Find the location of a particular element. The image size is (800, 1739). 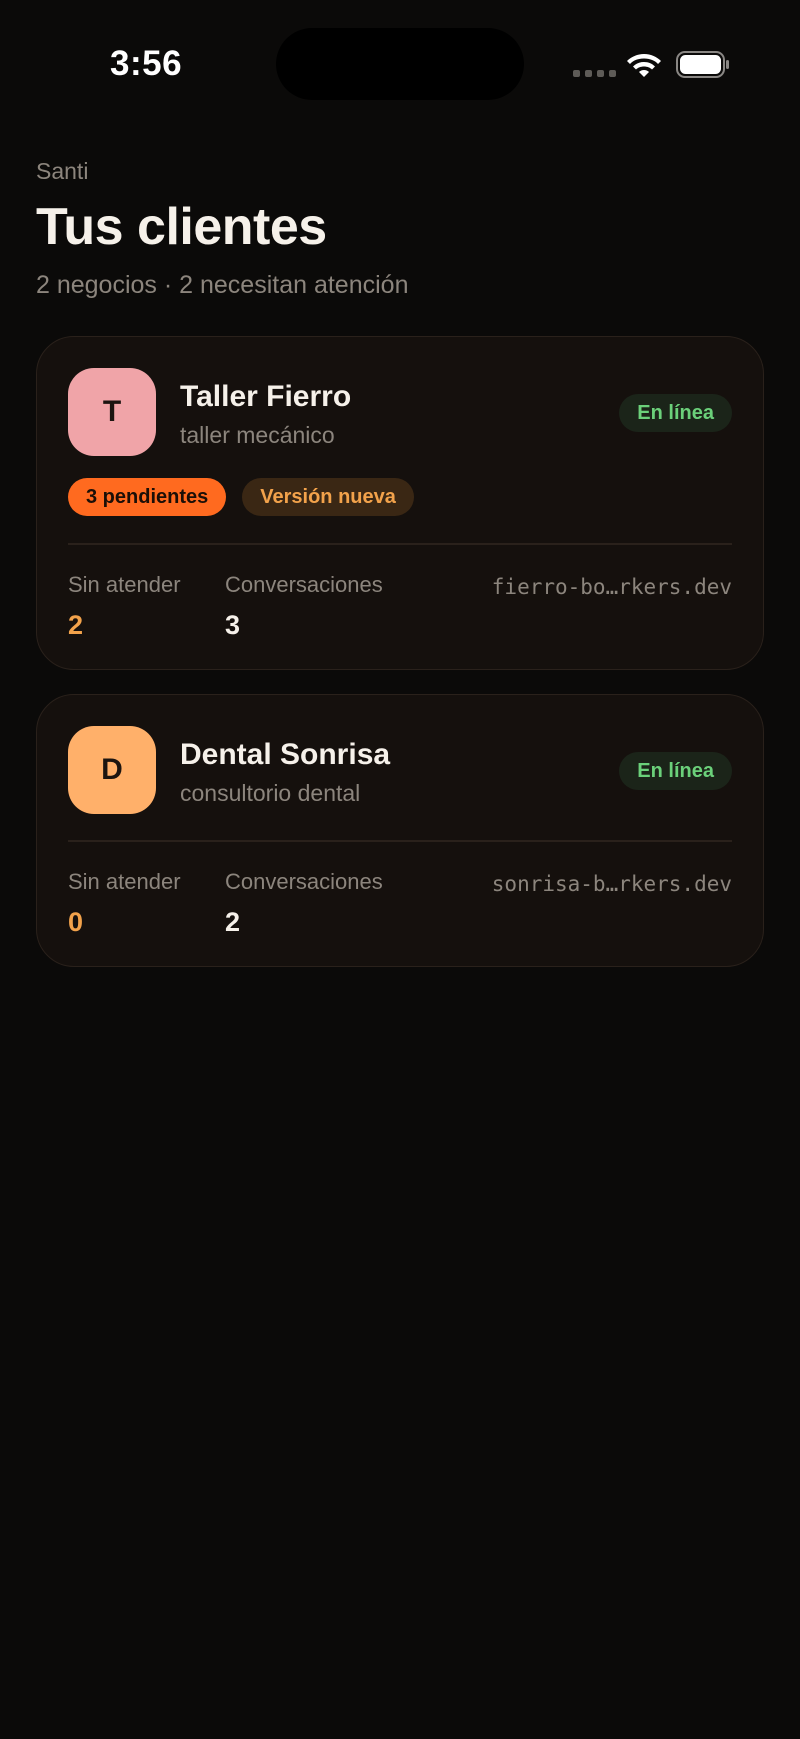

client-tags: 3 pendientes Versión nueva is located at coordinates (241, 497).